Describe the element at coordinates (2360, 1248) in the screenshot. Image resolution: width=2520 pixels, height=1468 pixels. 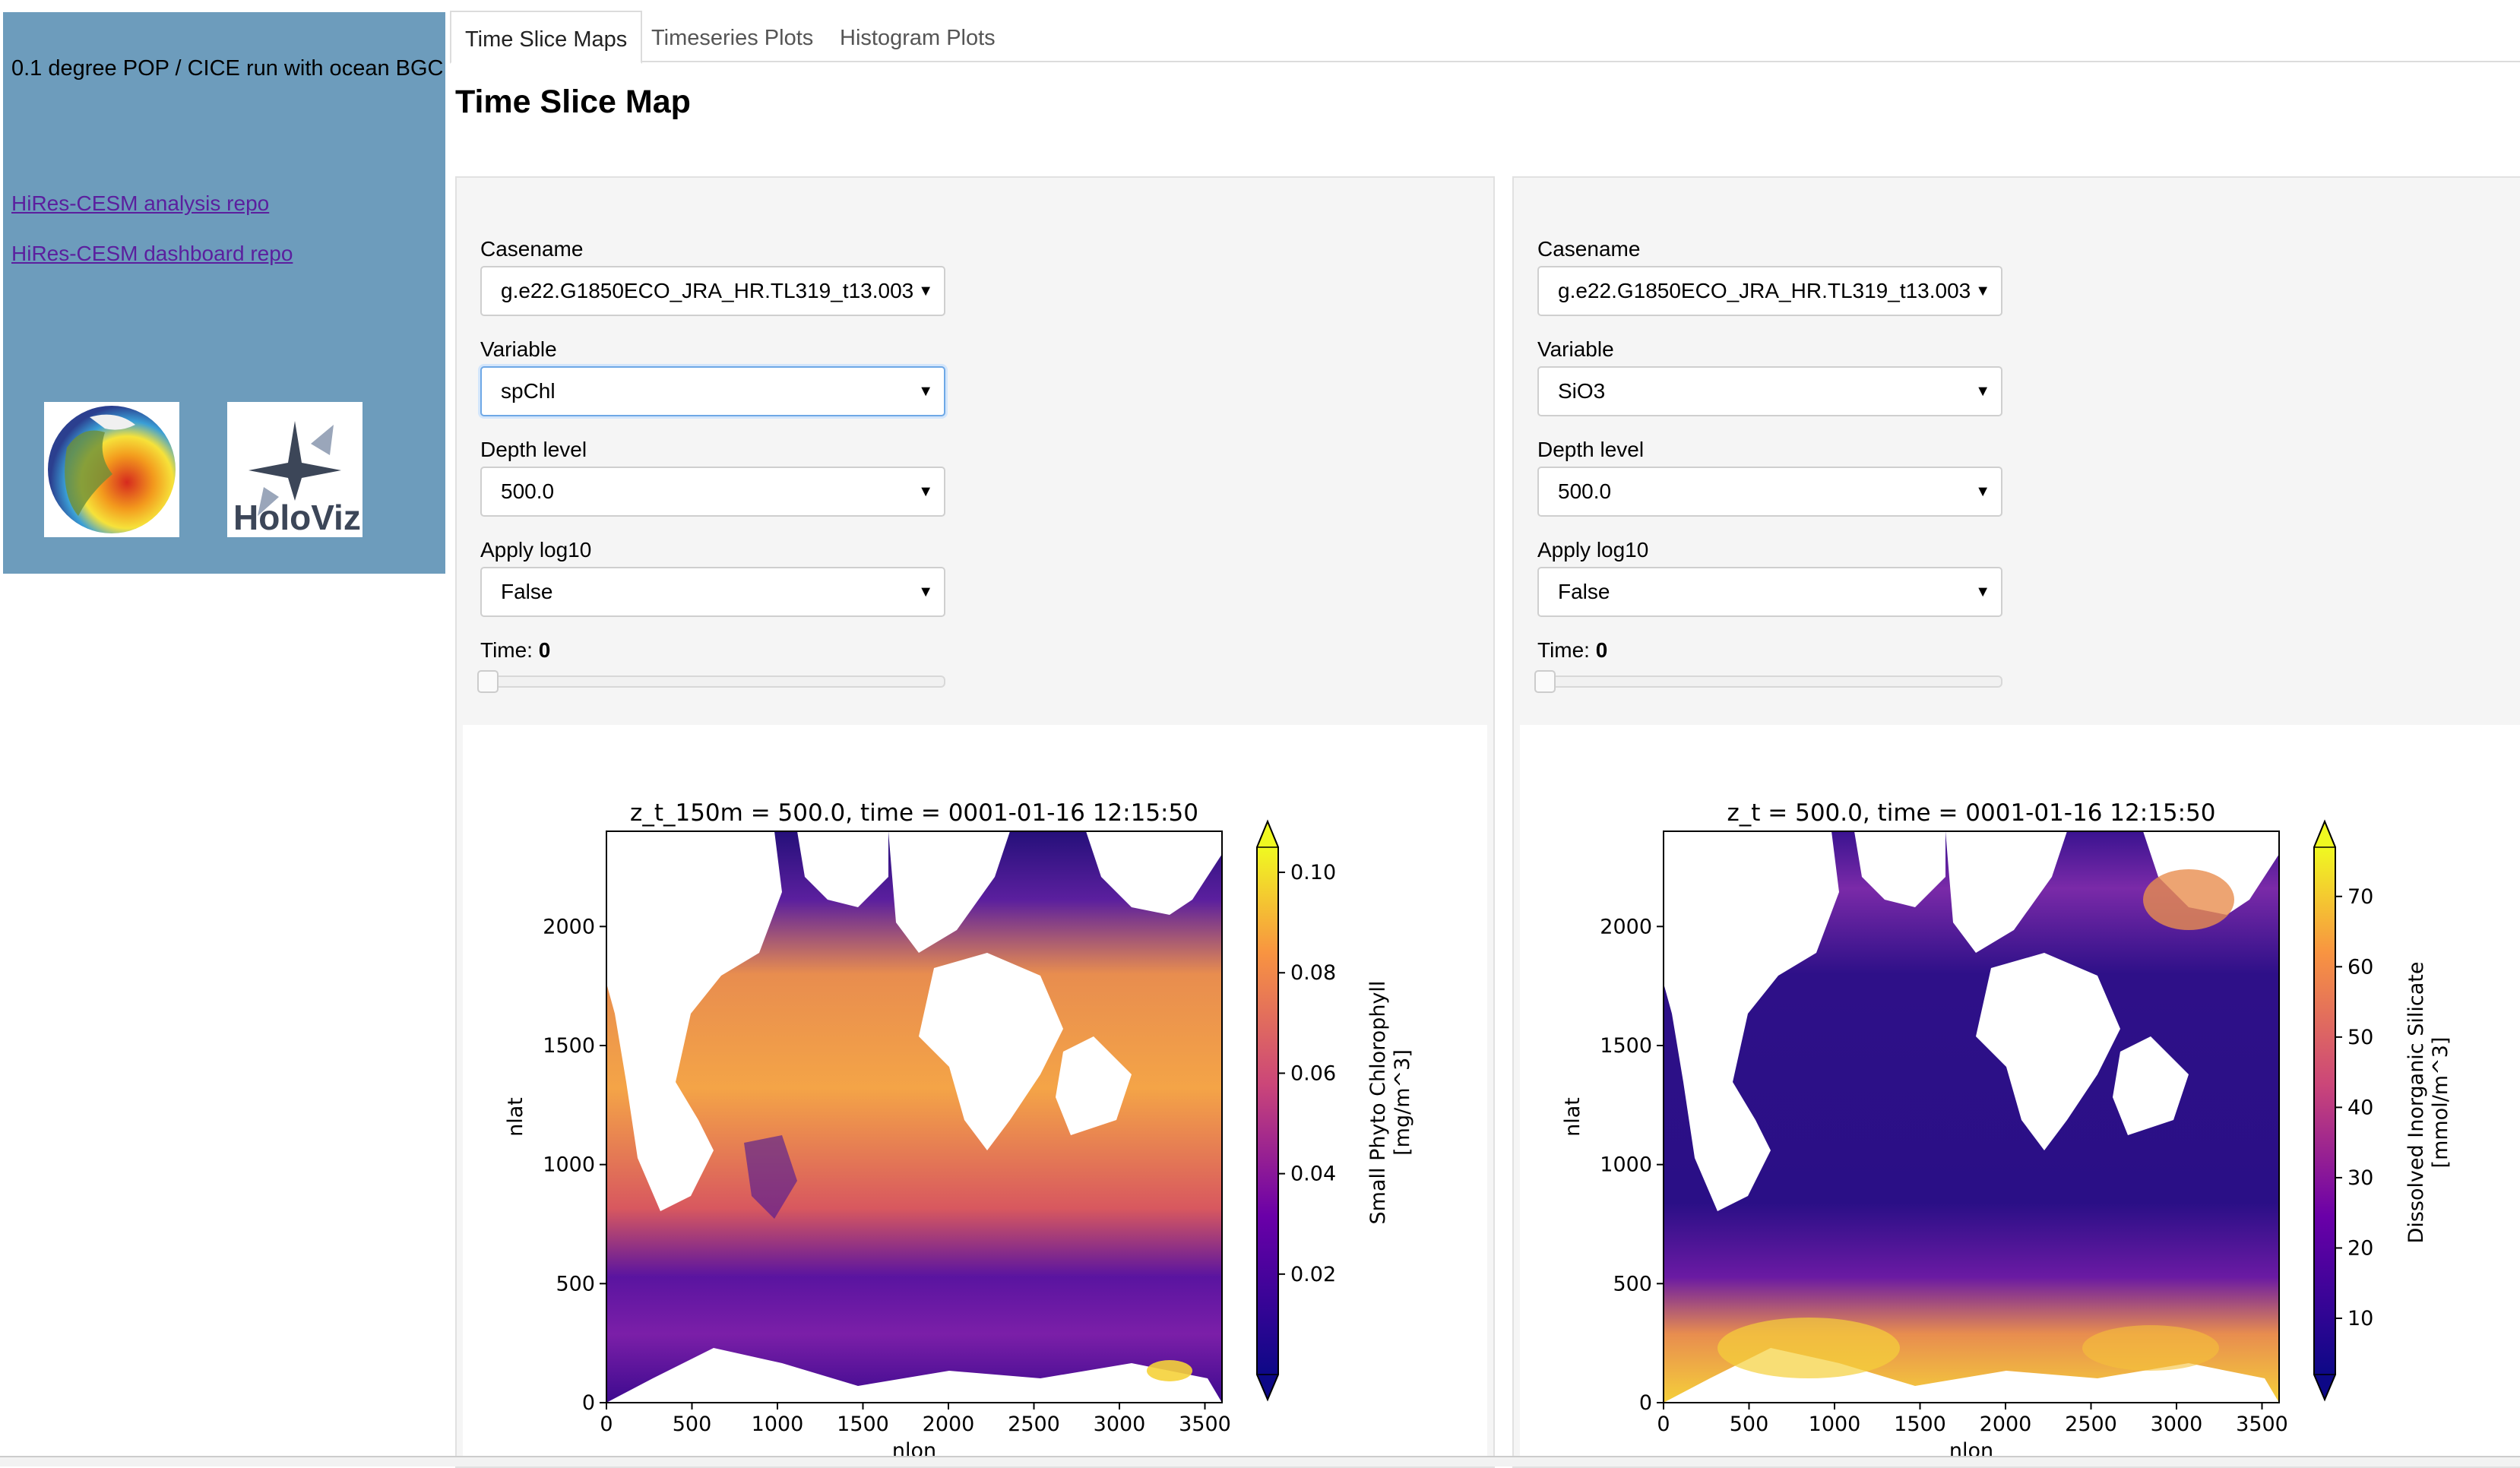
I see `colorbar-tick-label: 20` at that location.